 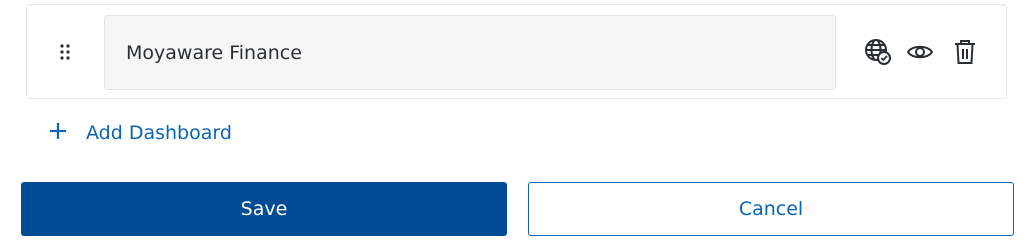 I want to click on globe-check-icon, so click(x=878, y=52).